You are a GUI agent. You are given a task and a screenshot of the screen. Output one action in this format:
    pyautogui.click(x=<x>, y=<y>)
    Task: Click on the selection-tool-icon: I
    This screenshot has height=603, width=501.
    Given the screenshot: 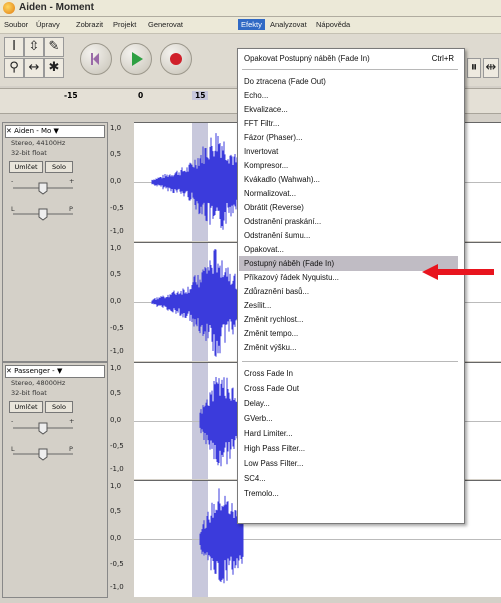 What is the action you would take?
    pyautogui.click(x=14, y=47)
    